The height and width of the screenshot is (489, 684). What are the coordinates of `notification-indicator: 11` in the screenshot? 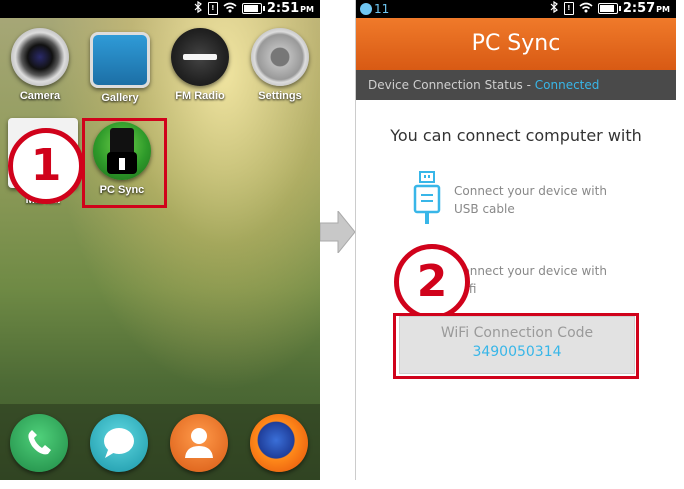 It's located at (374, 9).